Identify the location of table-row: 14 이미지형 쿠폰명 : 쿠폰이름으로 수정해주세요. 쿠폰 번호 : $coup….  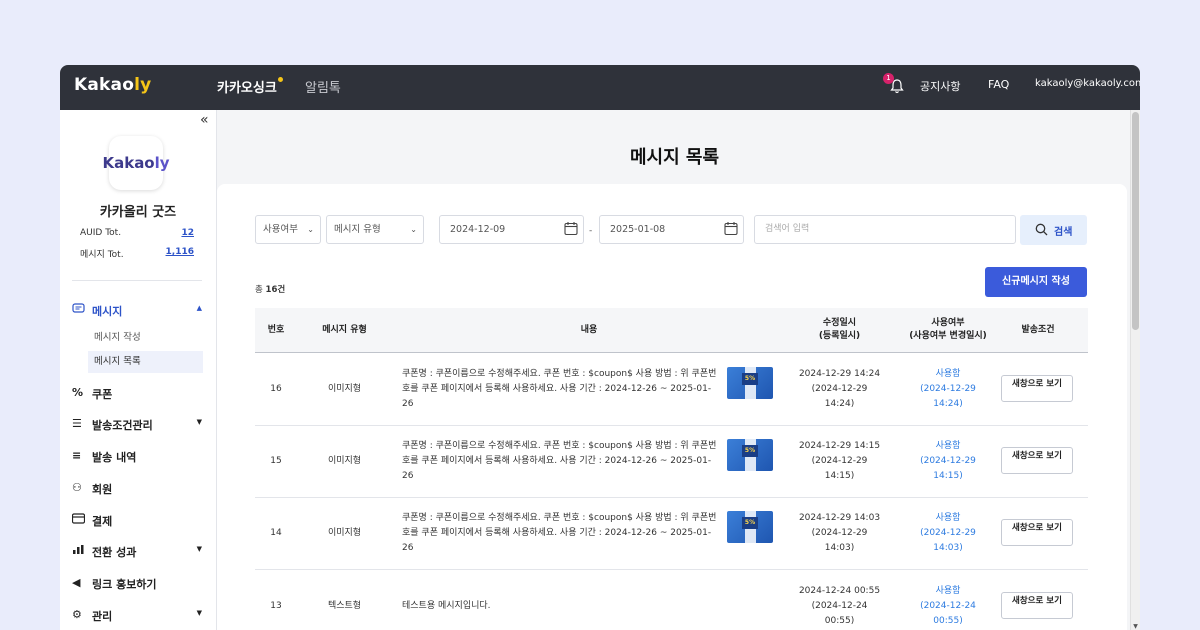
(671, 533).